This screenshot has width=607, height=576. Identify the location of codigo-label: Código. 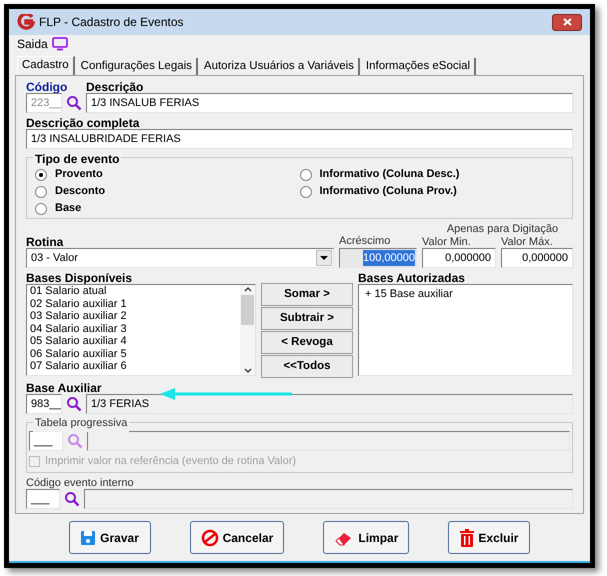
(47, 86).